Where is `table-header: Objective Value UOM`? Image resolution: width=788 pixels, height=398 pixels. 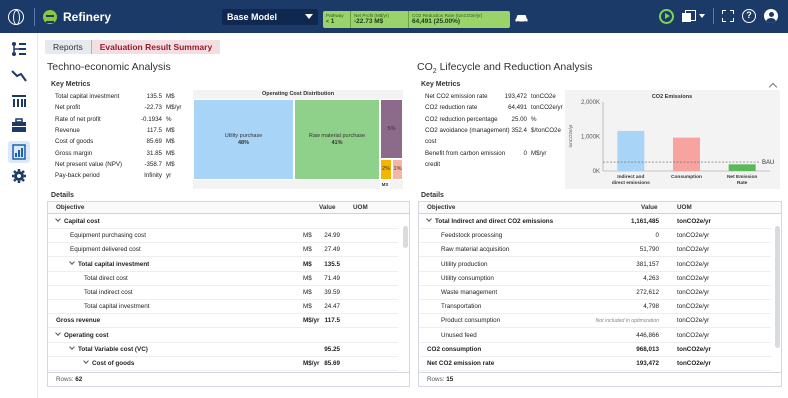 table-header: Objective Value UOM is located at coordinates (228, 208).